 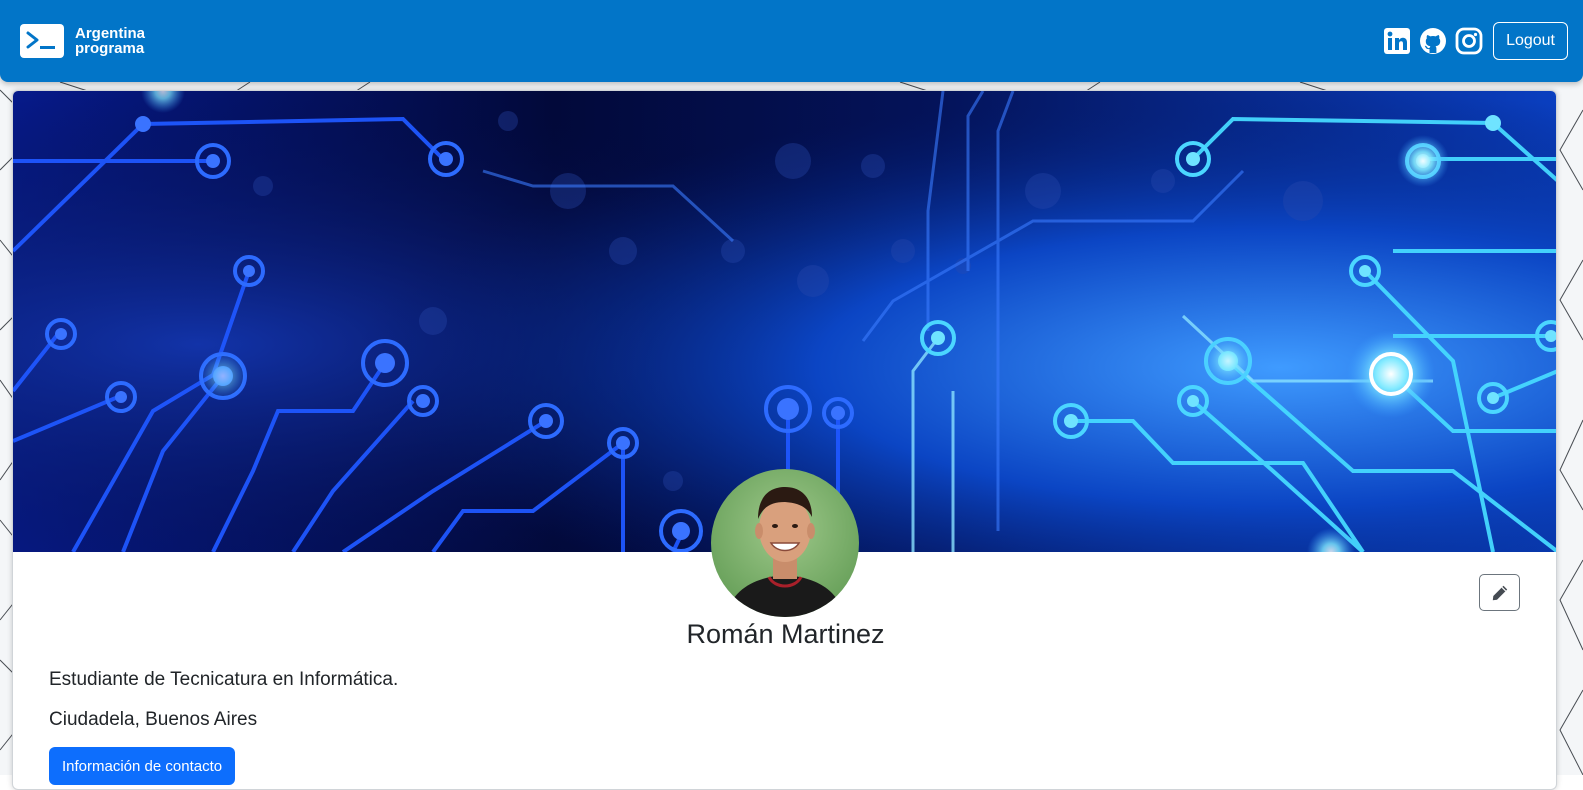 I want to click on navbar: Argentina programa Logout, so click(x=791, y=41).